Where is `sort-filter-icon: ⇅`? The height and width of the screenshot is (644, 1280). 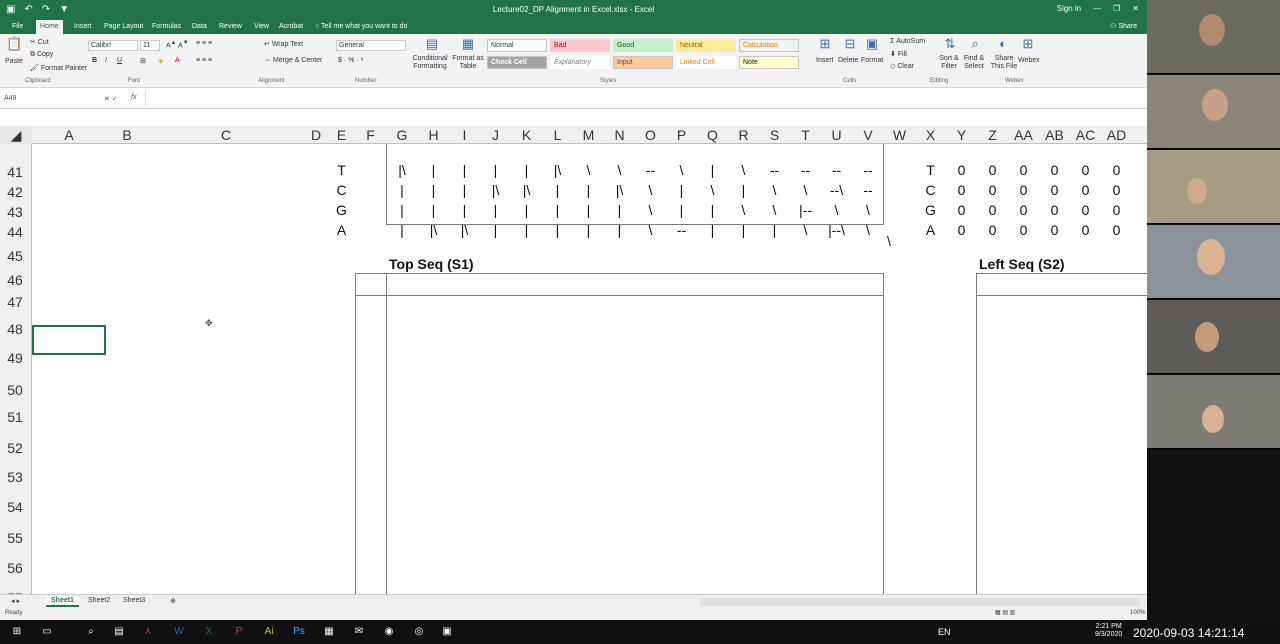
sort-filter-icon: ⇅ is located at coordinates (950, 44).